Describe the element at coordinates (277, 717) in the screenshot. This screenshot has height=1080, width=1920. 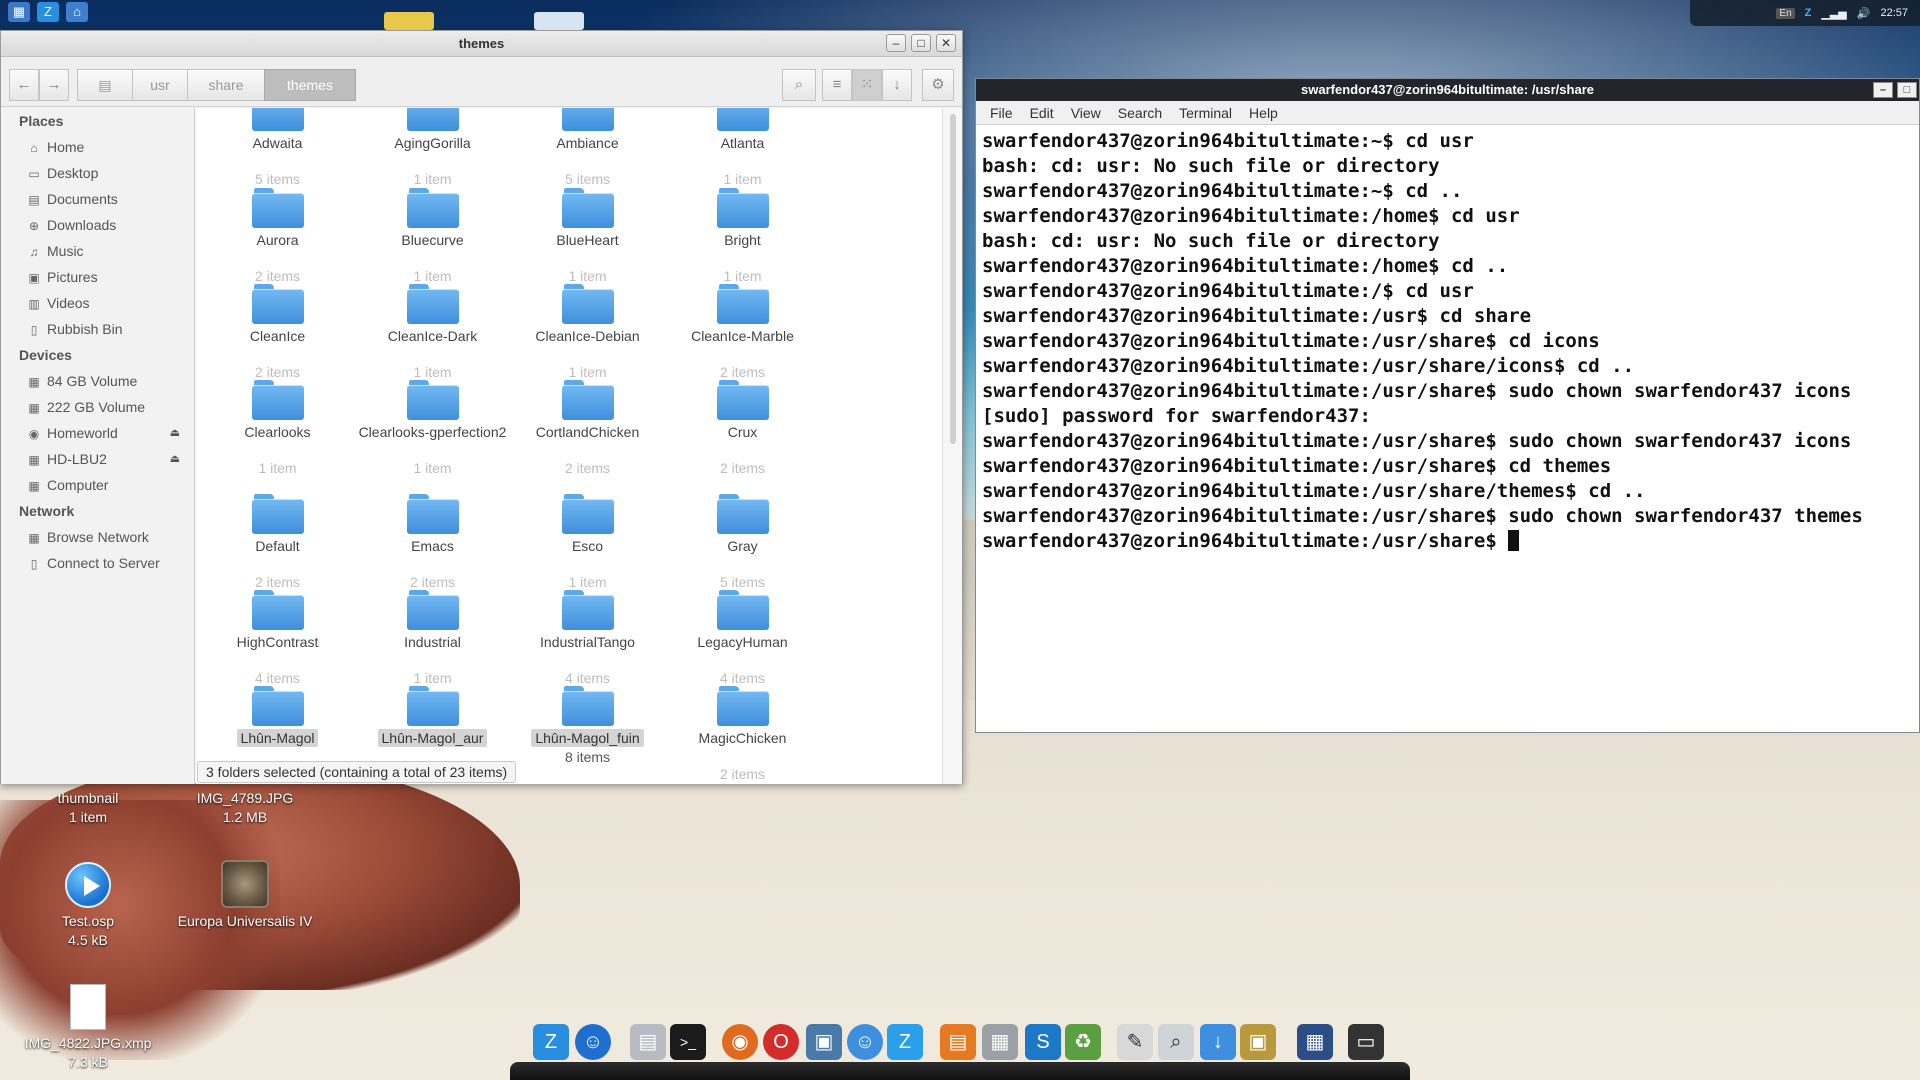
I see `folder-item: Lhûn-Magol` at that location.